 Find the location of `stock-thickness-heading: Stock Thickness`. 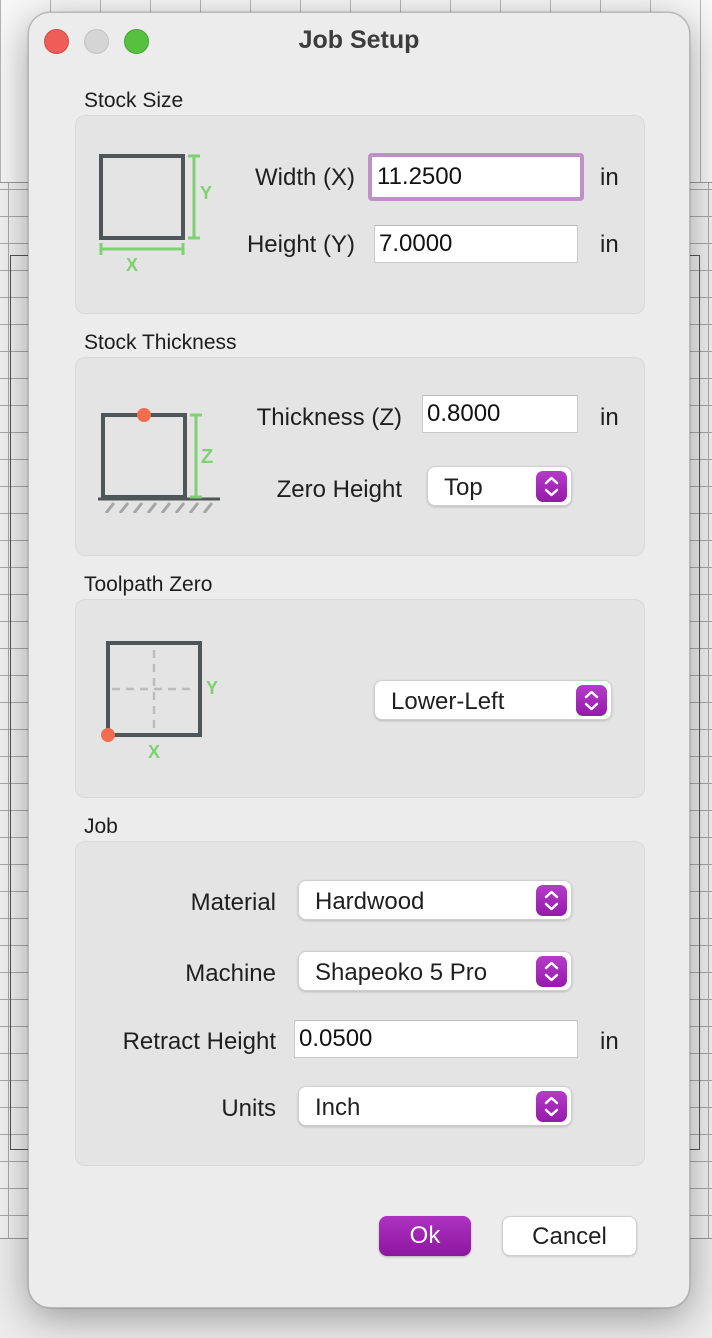

stock-thickness-heading: Stock Thickness is located at coordinates (160, 342).